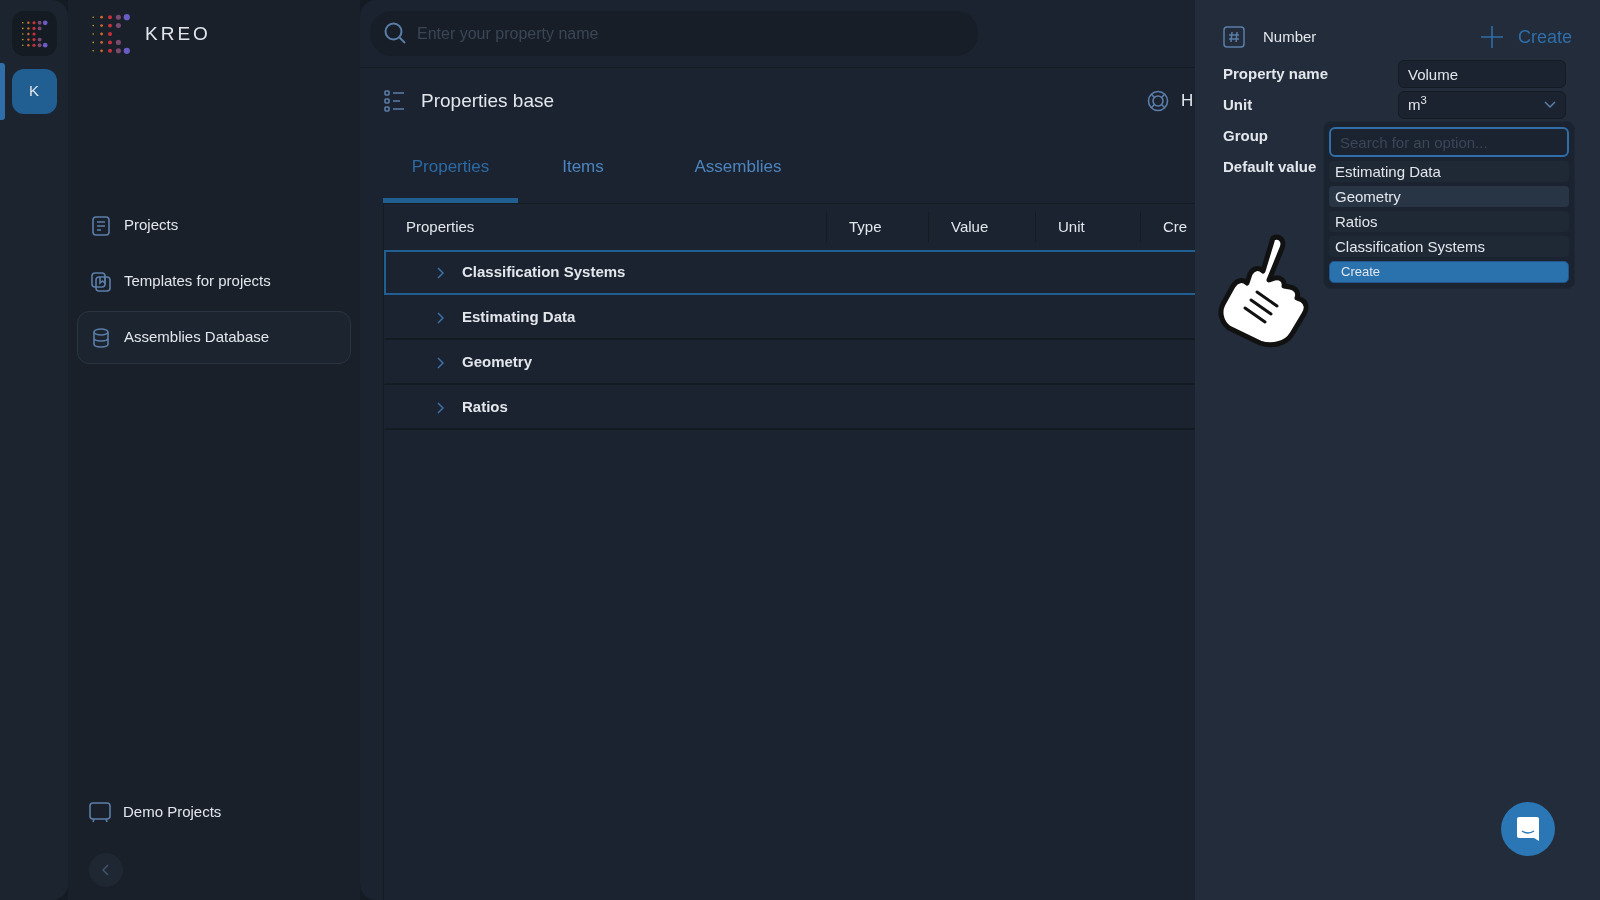 Image resolution: width=1600 pixels, height=900 pixels. I want to click on chat-button, so click(1528, 829).